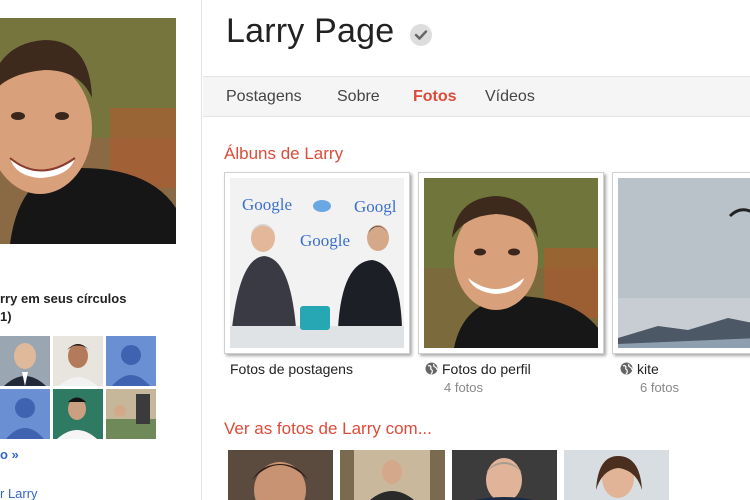 This screenshot has width=750, height=500. What do you see at coordinates (375, 206) in the screenshot?
I see `album-logo-text: Googl` at bounding box center [375, 206].